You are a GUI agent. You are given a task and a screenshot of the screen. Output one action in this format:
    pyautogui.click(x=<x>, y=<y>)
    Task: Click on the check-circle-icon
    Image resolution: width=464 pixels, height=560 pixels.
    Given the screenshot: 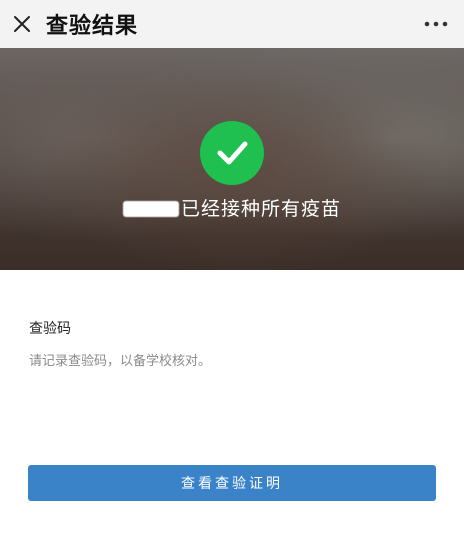 What is the action you would take?
    pyautogui.click(x=232, y=153)
    